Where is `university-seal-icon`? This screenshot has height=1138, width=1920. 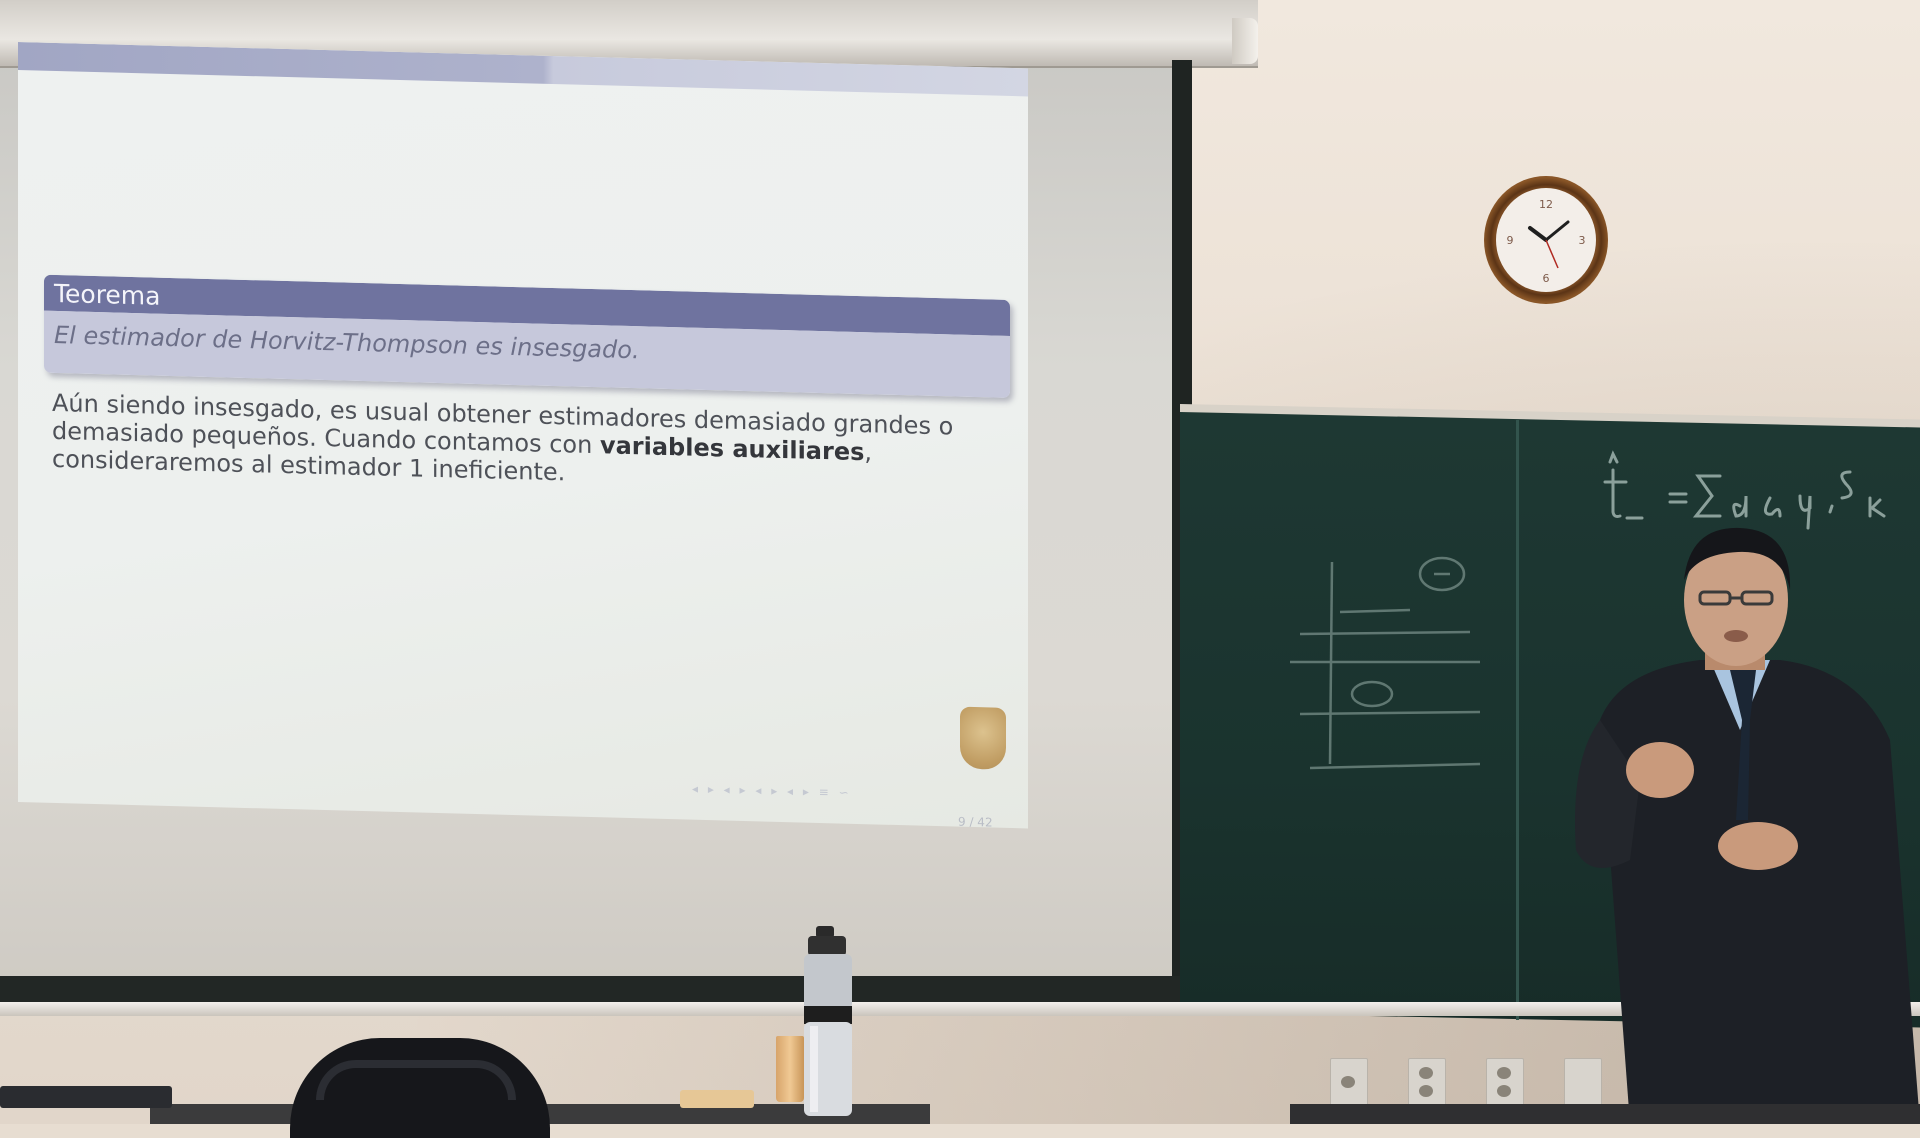
university-seal-icon is located at coordinates (983, 738).